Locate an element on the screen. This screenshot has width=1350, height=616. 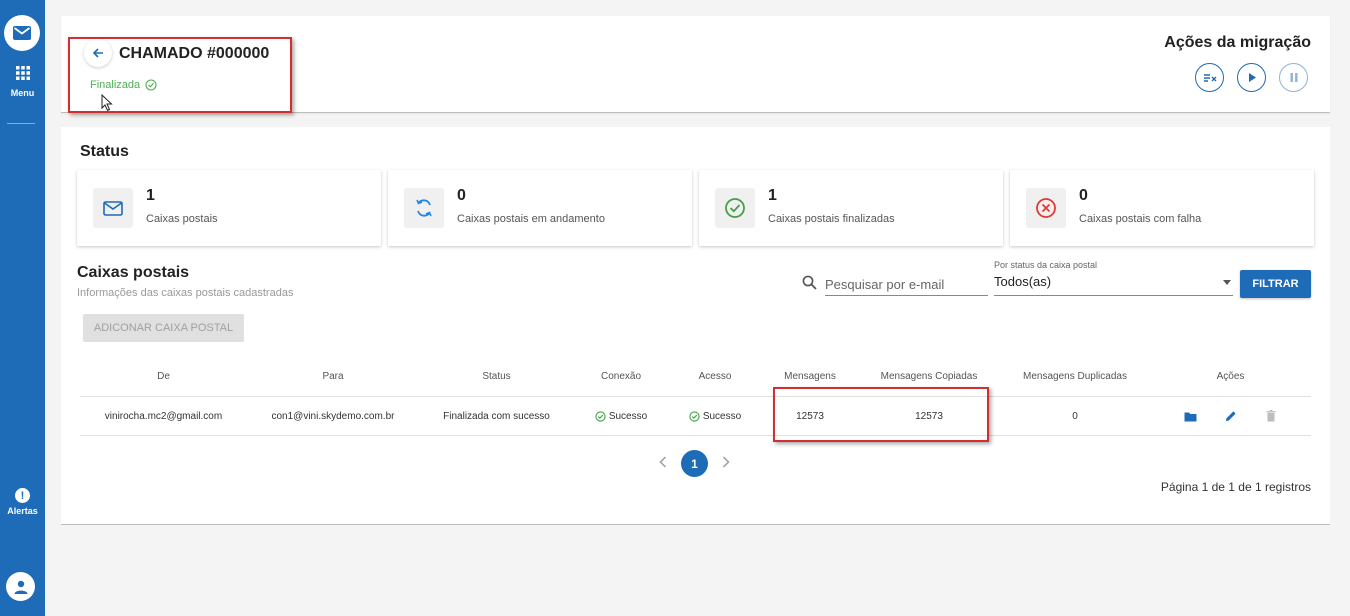
add-mailbox-button: ADICONAR CAIXA POSTAL is located at coordinates (163, 328).